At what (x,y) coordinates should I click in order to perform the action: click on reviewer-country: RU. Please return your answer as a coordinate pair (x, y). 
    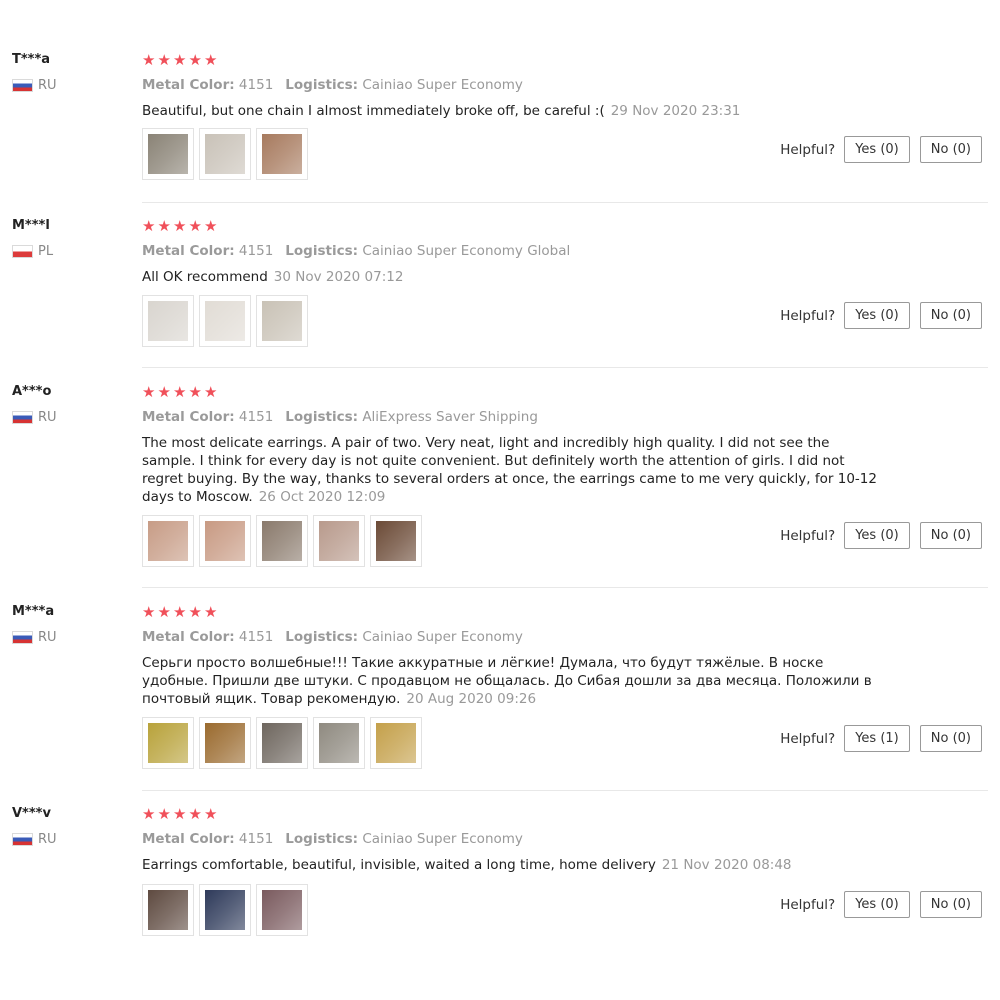
    Looking at the image, I should click on (34, 637).